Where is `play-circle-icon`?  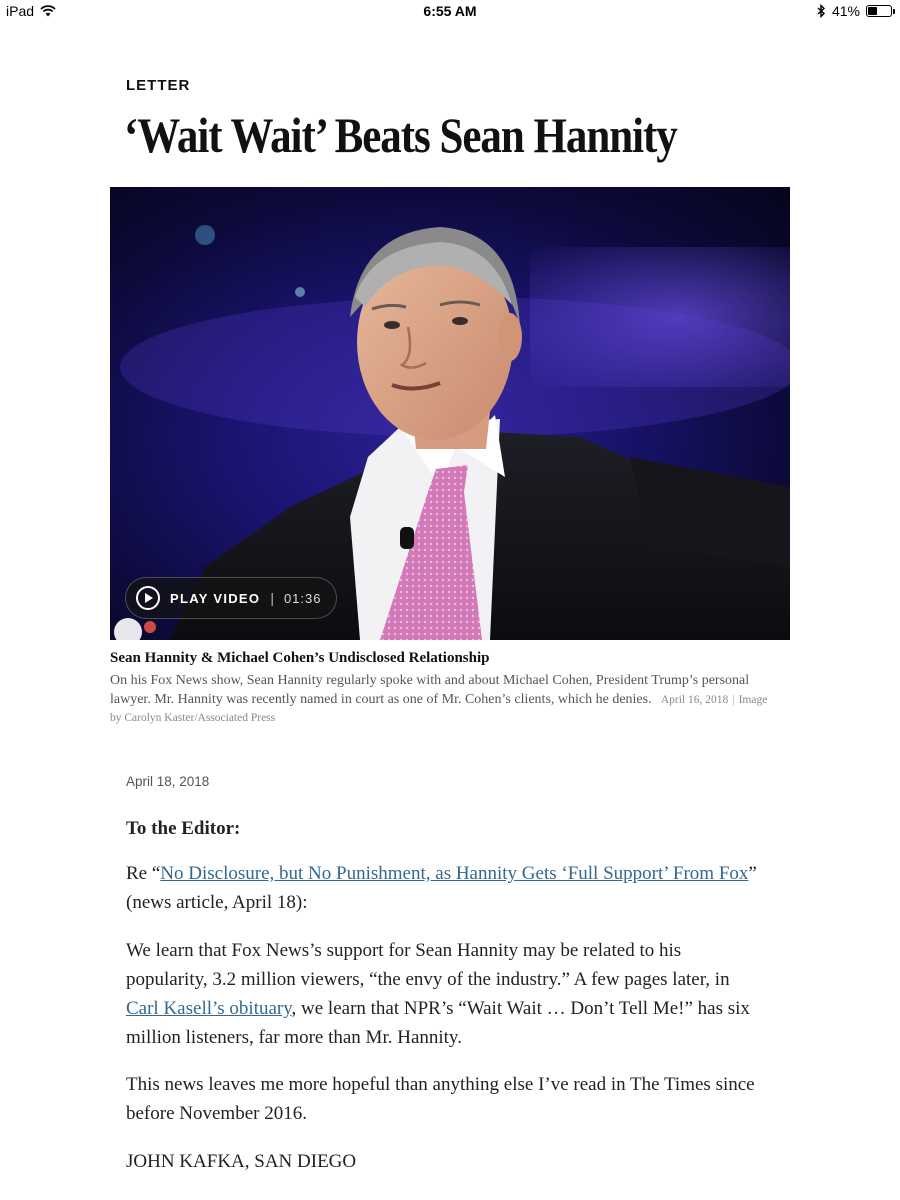
play-circle-icon is located at coordinates (148, 598).